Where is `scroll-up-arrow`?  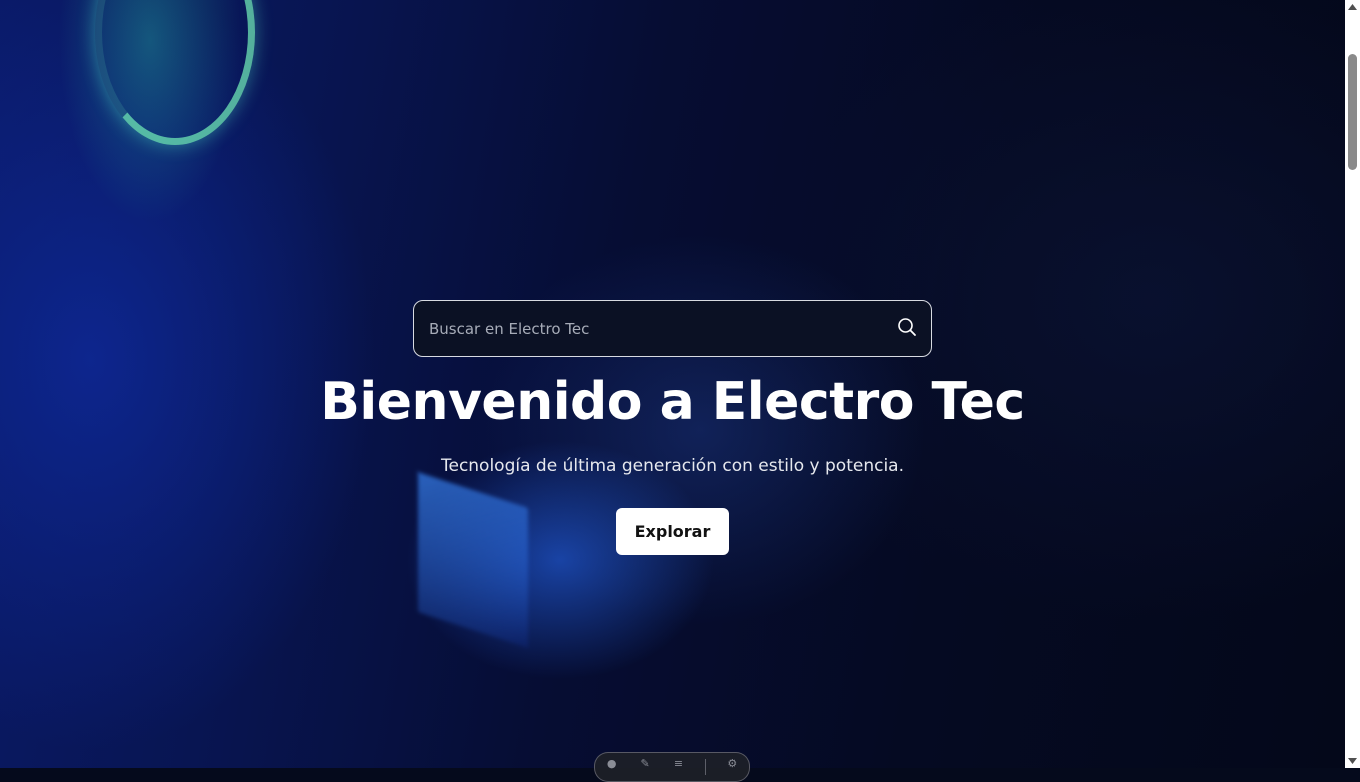 scroll-up-arrow is located at coordinates (1352, 7).